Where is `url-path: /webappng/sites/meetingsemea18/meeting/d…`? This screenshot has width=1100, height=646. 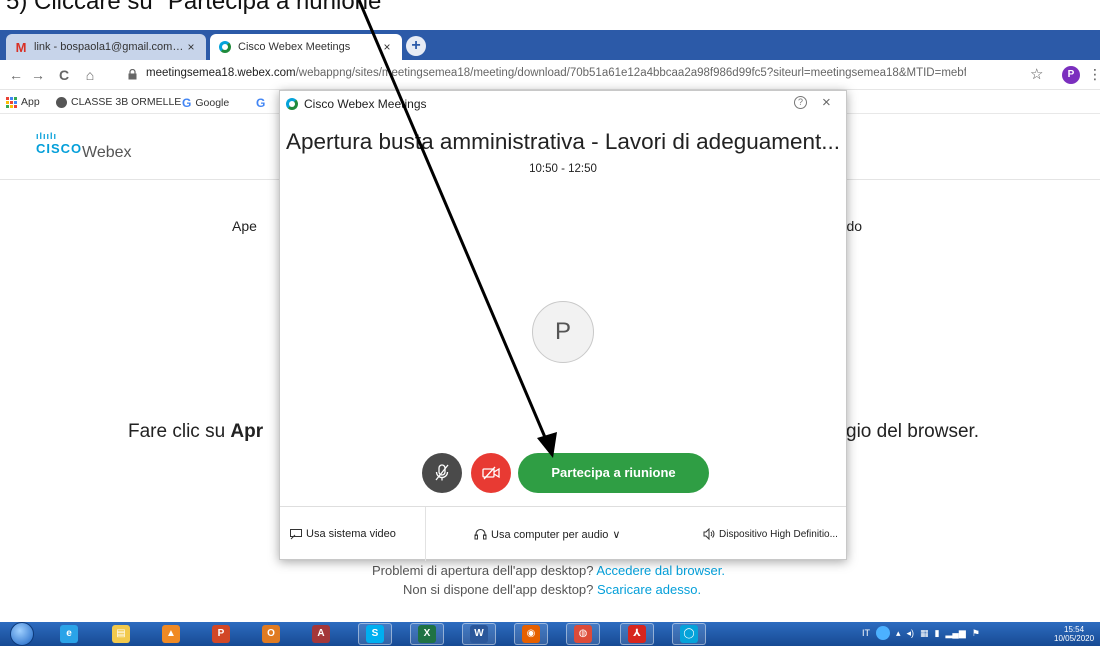 url-path: /webappng/sites/meetingsemea18/meeting/d… is located at coordinates (630, 73).